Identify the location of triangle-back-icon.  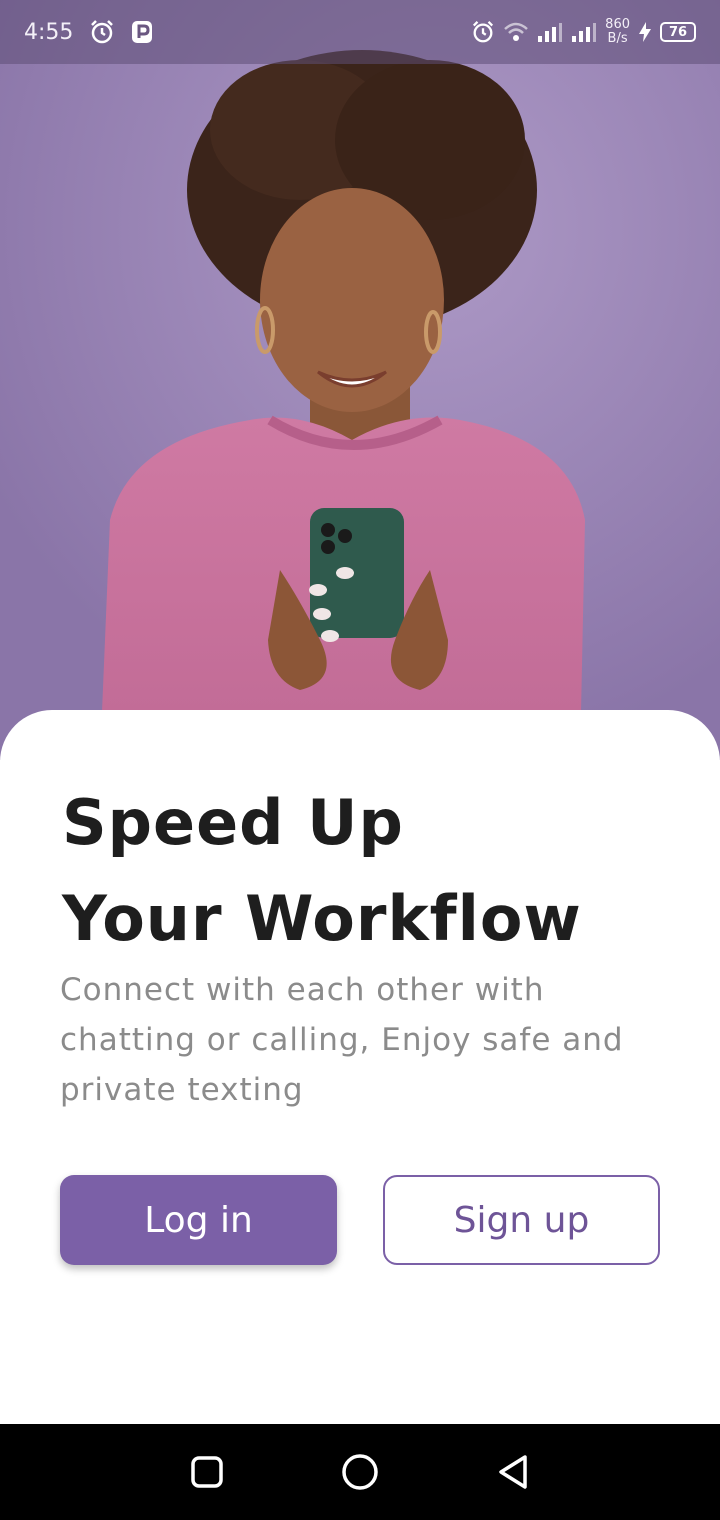
(513, 1472).